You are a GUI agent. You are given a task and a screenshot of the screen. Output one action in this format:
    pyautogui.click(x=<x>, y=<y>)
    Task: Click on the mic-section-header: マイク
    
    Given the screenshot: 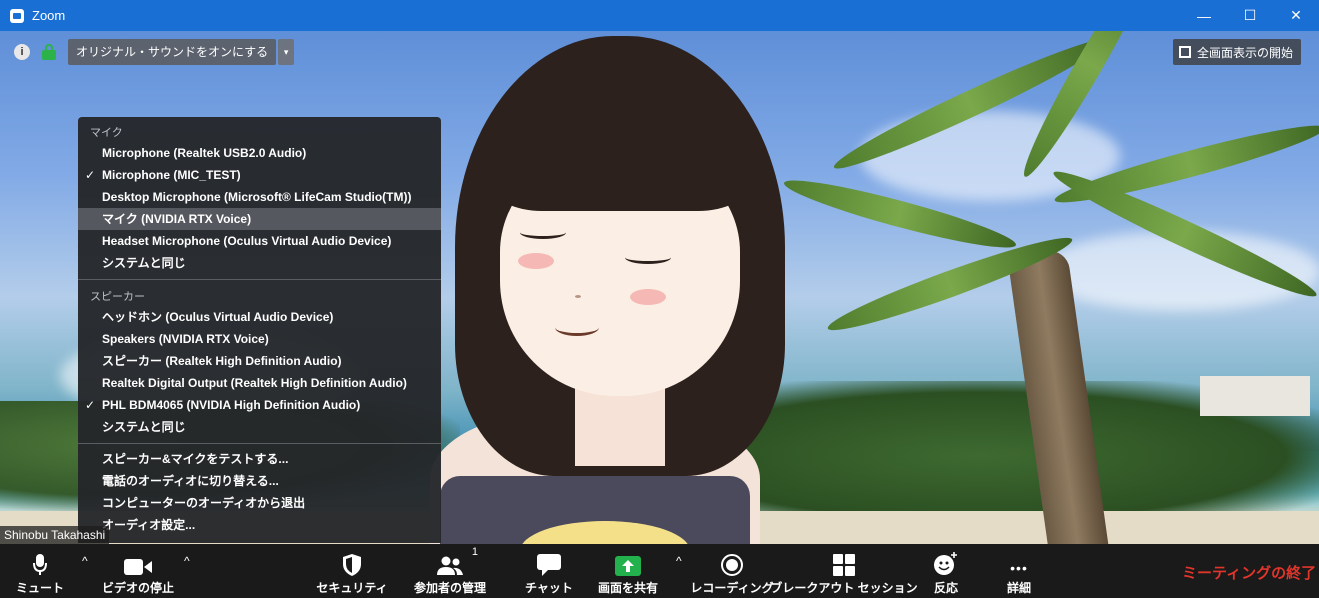 What is the action you would take?
    pyautogui.click(x=106, y=133)
    